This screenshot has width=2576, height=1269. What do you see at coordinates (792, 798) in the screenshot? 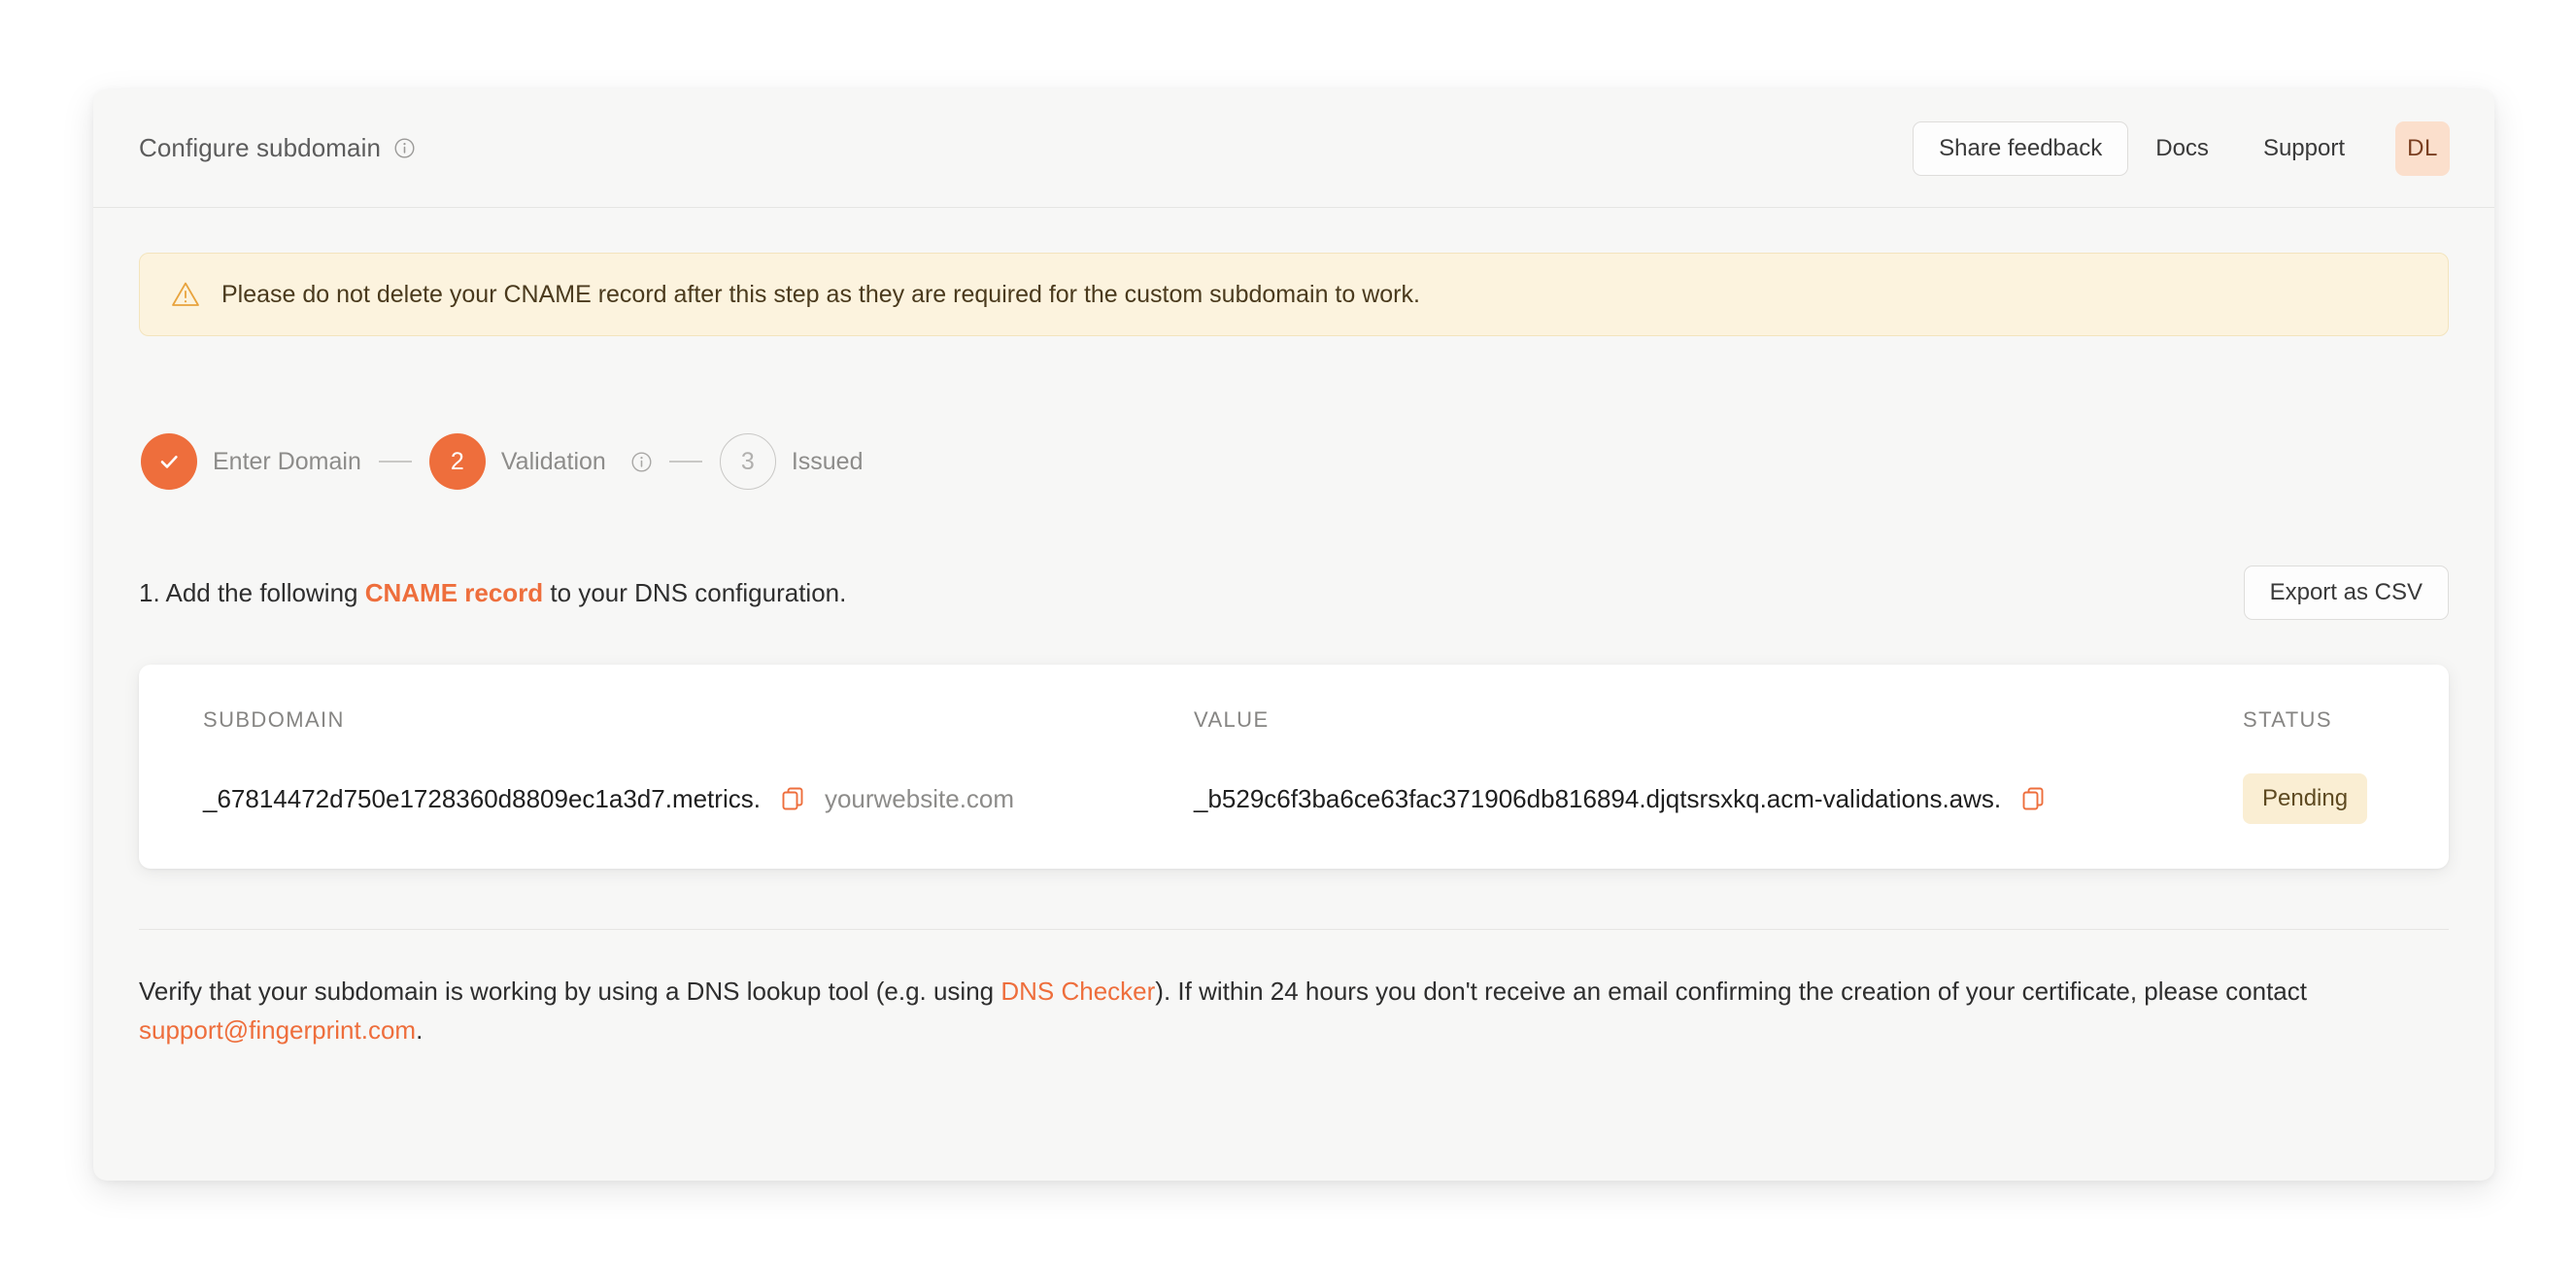
I see `copy-subdomain-icon` at bounding box center [792, 798].